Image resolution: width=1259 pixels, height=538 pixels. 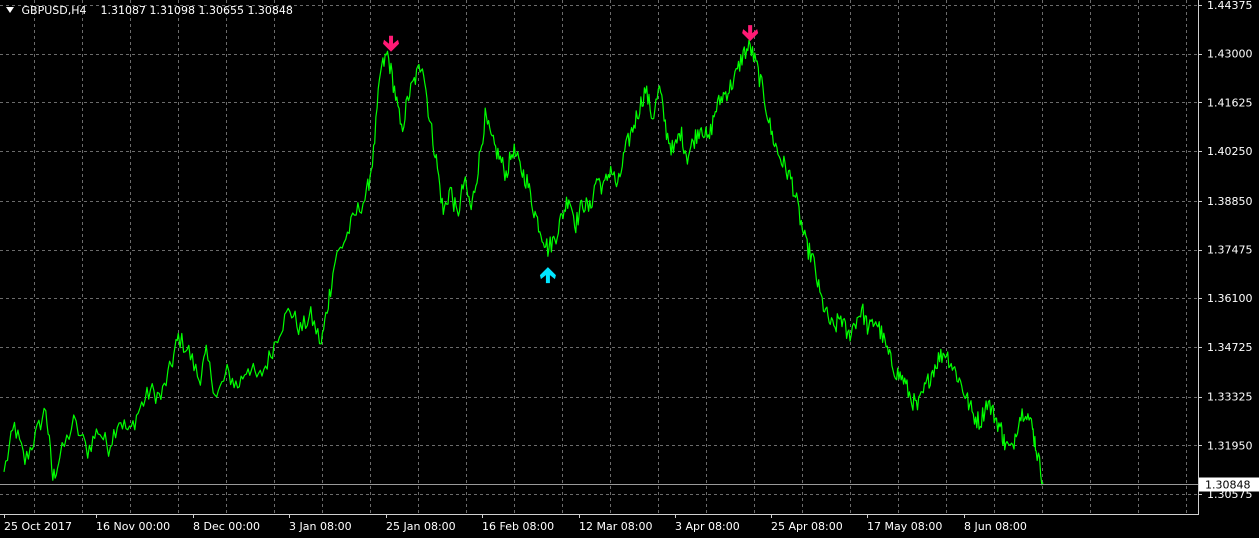 I want to click on time-axis-label: 25 Apr 08:00, so click(x=807, y=526).